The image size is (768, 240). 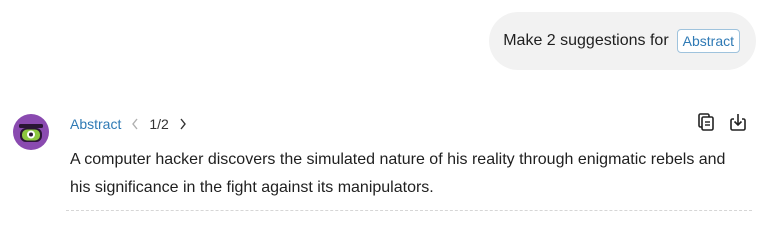 I want to click on user-message-bubble: Make 2 suggestions for Abstract, so click(x=622, y=41).